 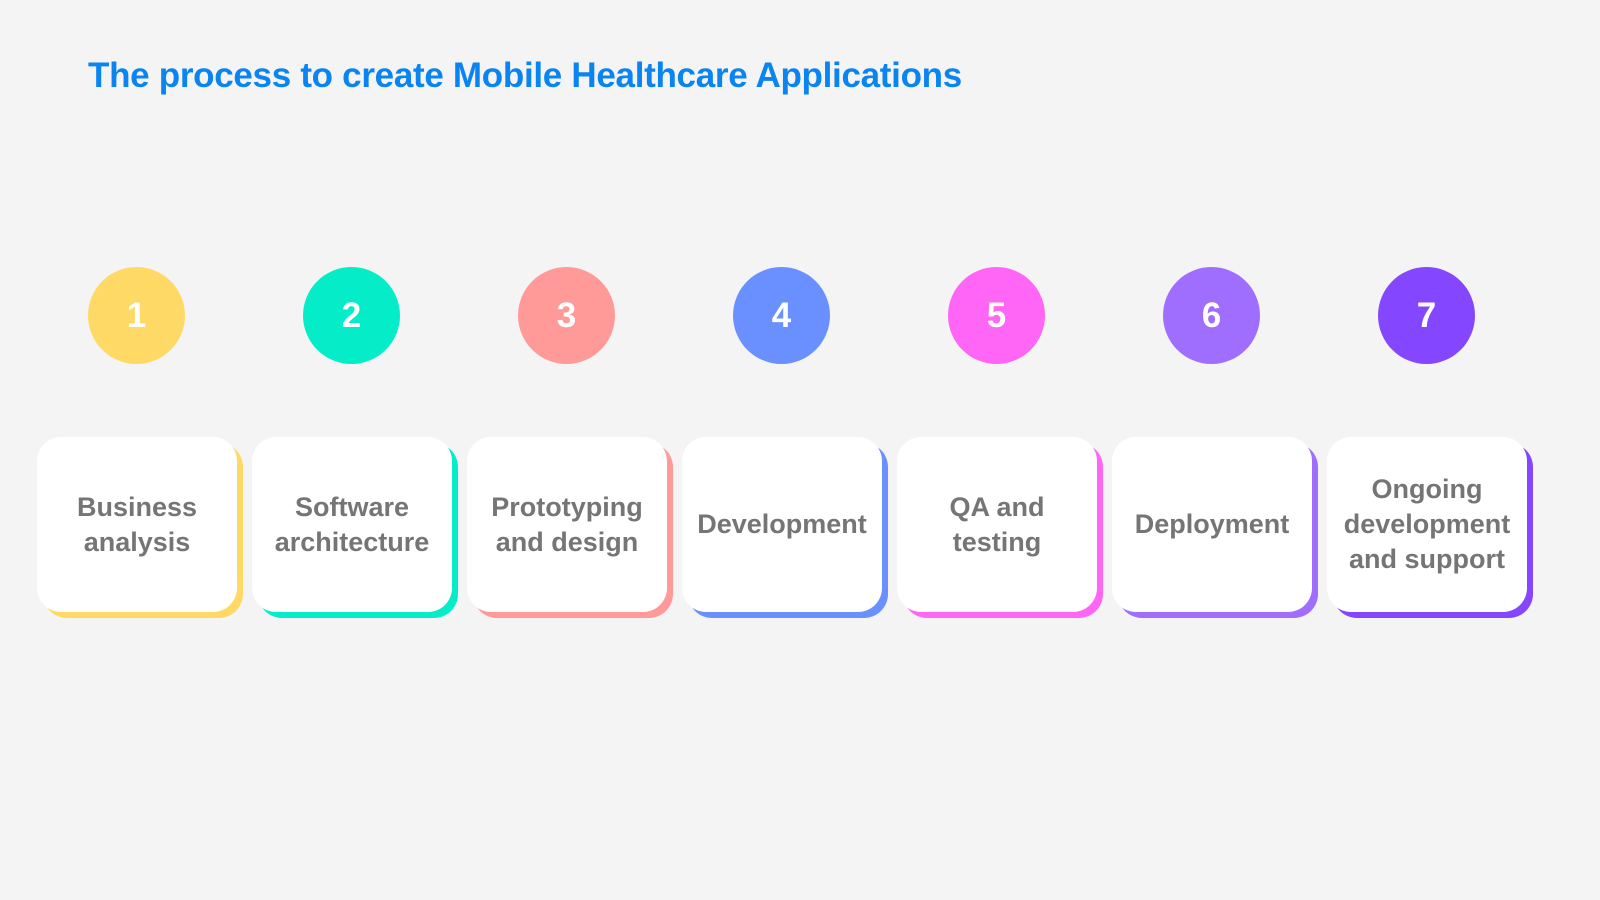 I want to click on step-label: Business analysis, so click(x=137, y=524).